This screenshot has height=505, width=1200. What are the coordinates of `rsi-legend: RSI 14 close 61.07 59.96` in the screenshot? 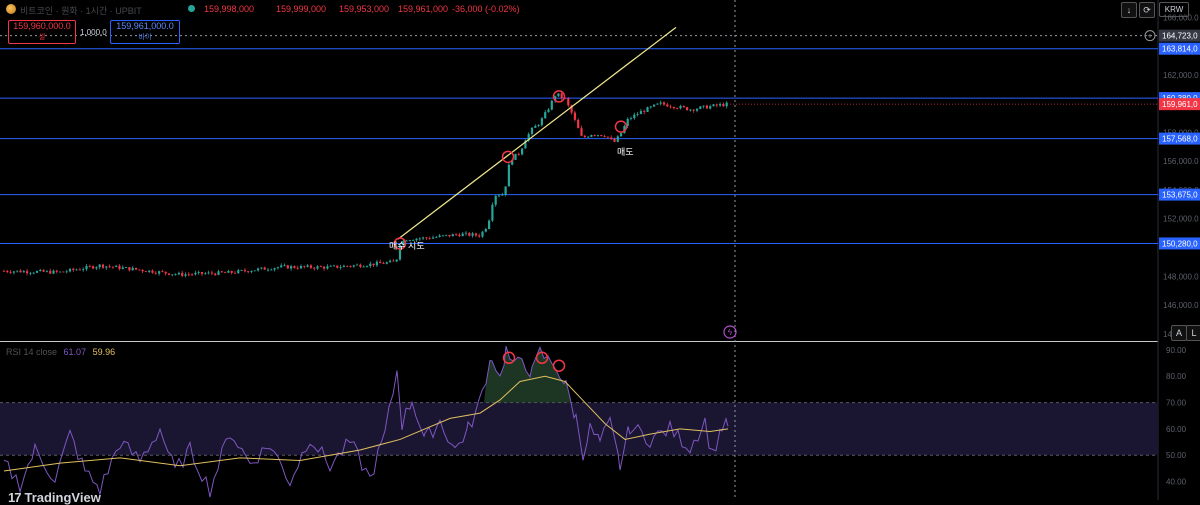 It's located at (60, 352).